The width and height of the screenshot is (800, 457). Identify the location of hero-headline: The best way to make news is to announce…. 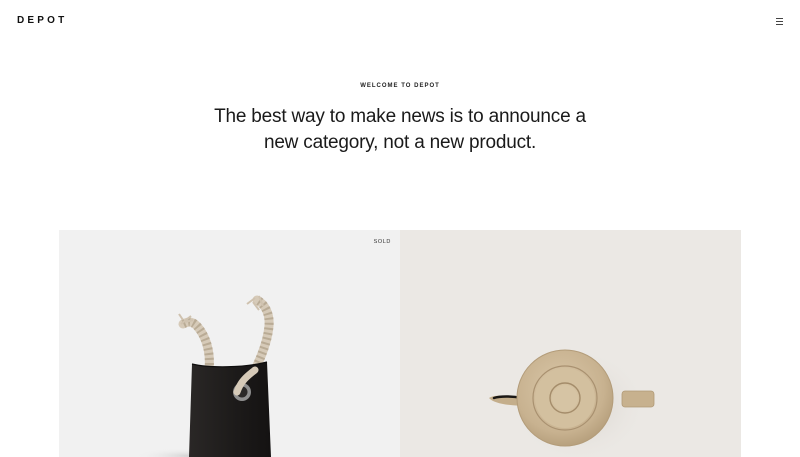
(400, 129).